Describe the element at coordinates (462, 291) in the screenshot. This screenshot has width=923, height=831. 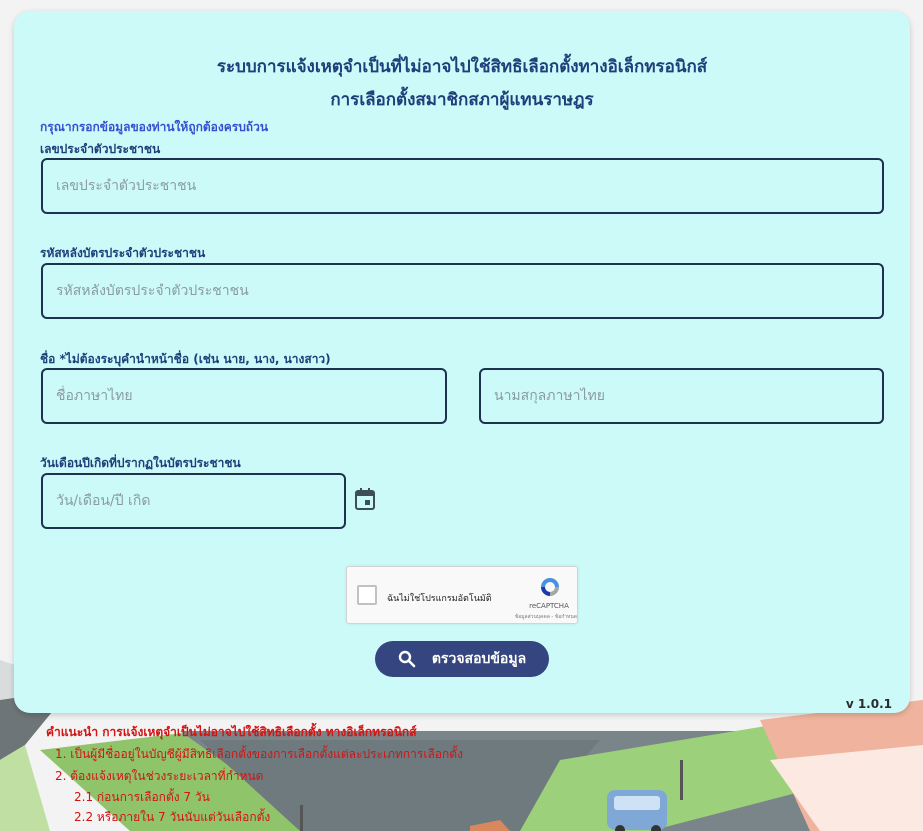
I see `laser-code-input` at that location.